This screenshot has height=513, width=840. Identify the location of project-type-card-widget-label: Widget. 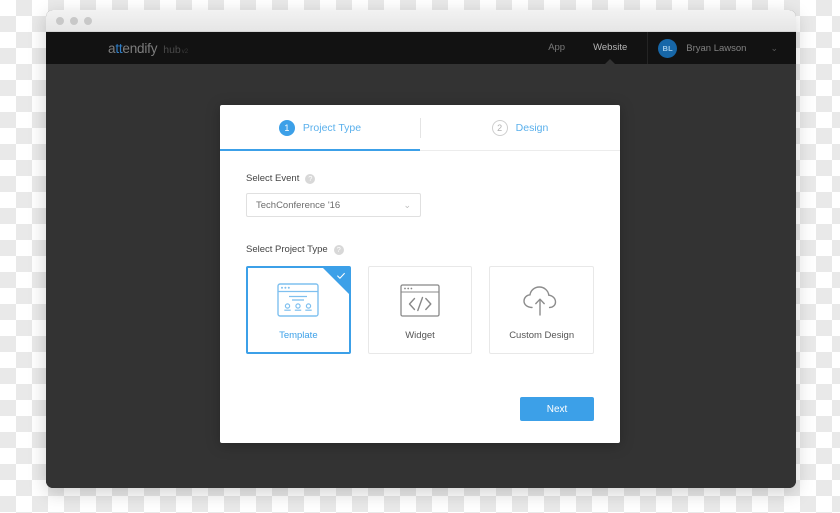
(420, 335).